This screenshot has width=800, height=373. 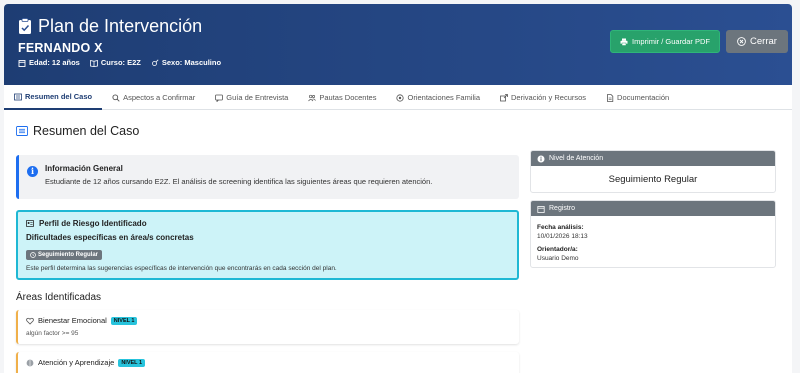 I want to click on attention-level-card: Nivel de Atención Seguimiento Regular, so click(x=653, y=171).